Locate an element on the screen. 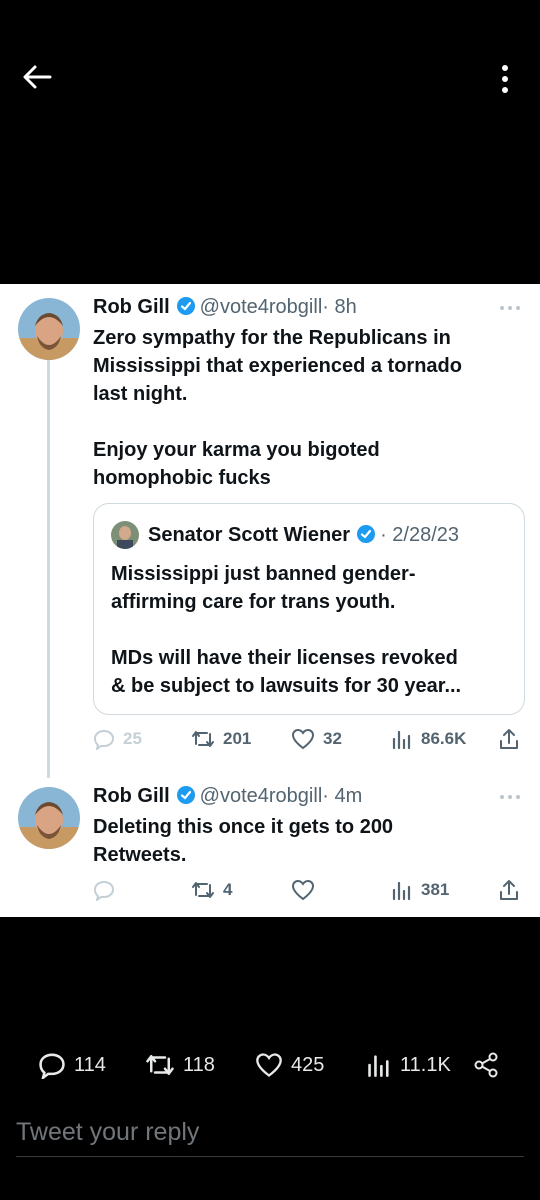 Image resolution: width=540 pixels, height=1200 pixels. retweet-count: 201 is located at coordinates (237, 738).